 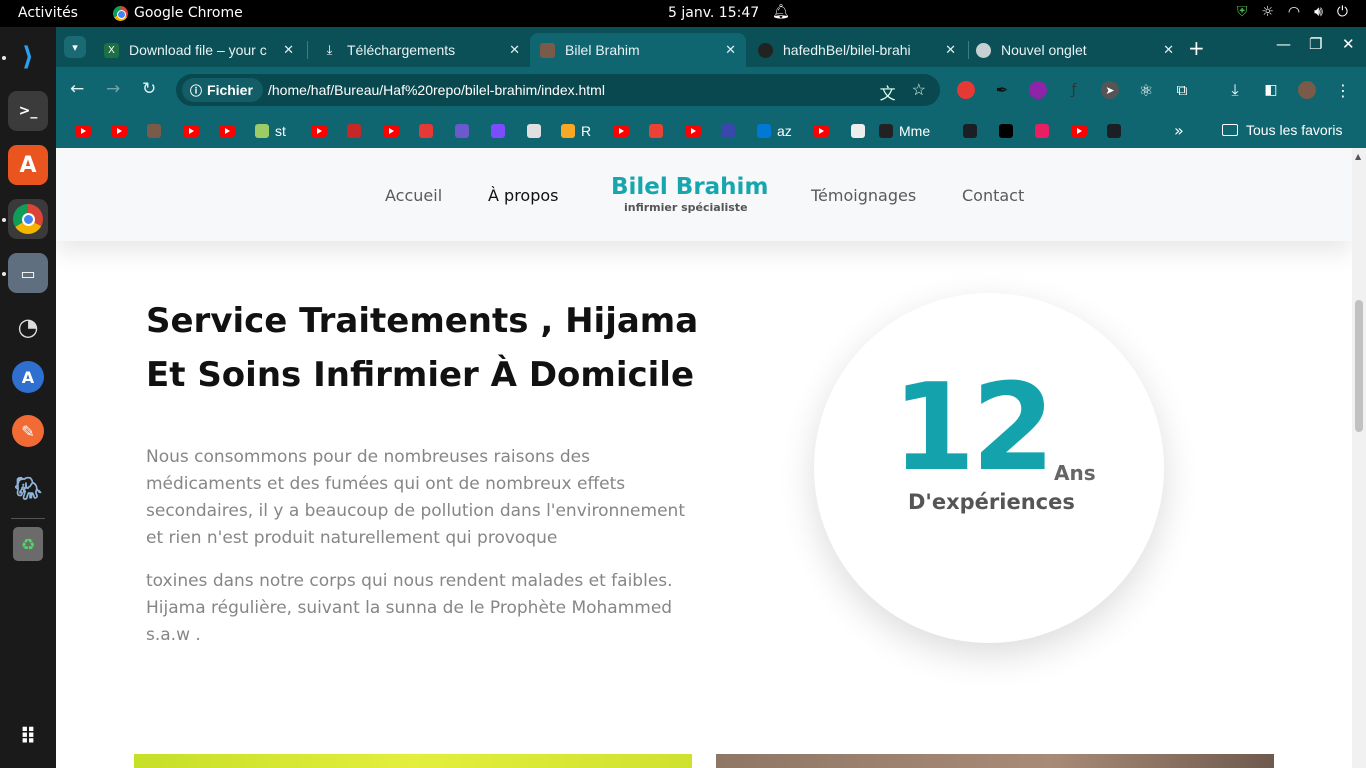 What do you see at coordinates (1359, 366) in the screenshot?
I see `scrollbar-thumb` at bounding box center [1359, 366].